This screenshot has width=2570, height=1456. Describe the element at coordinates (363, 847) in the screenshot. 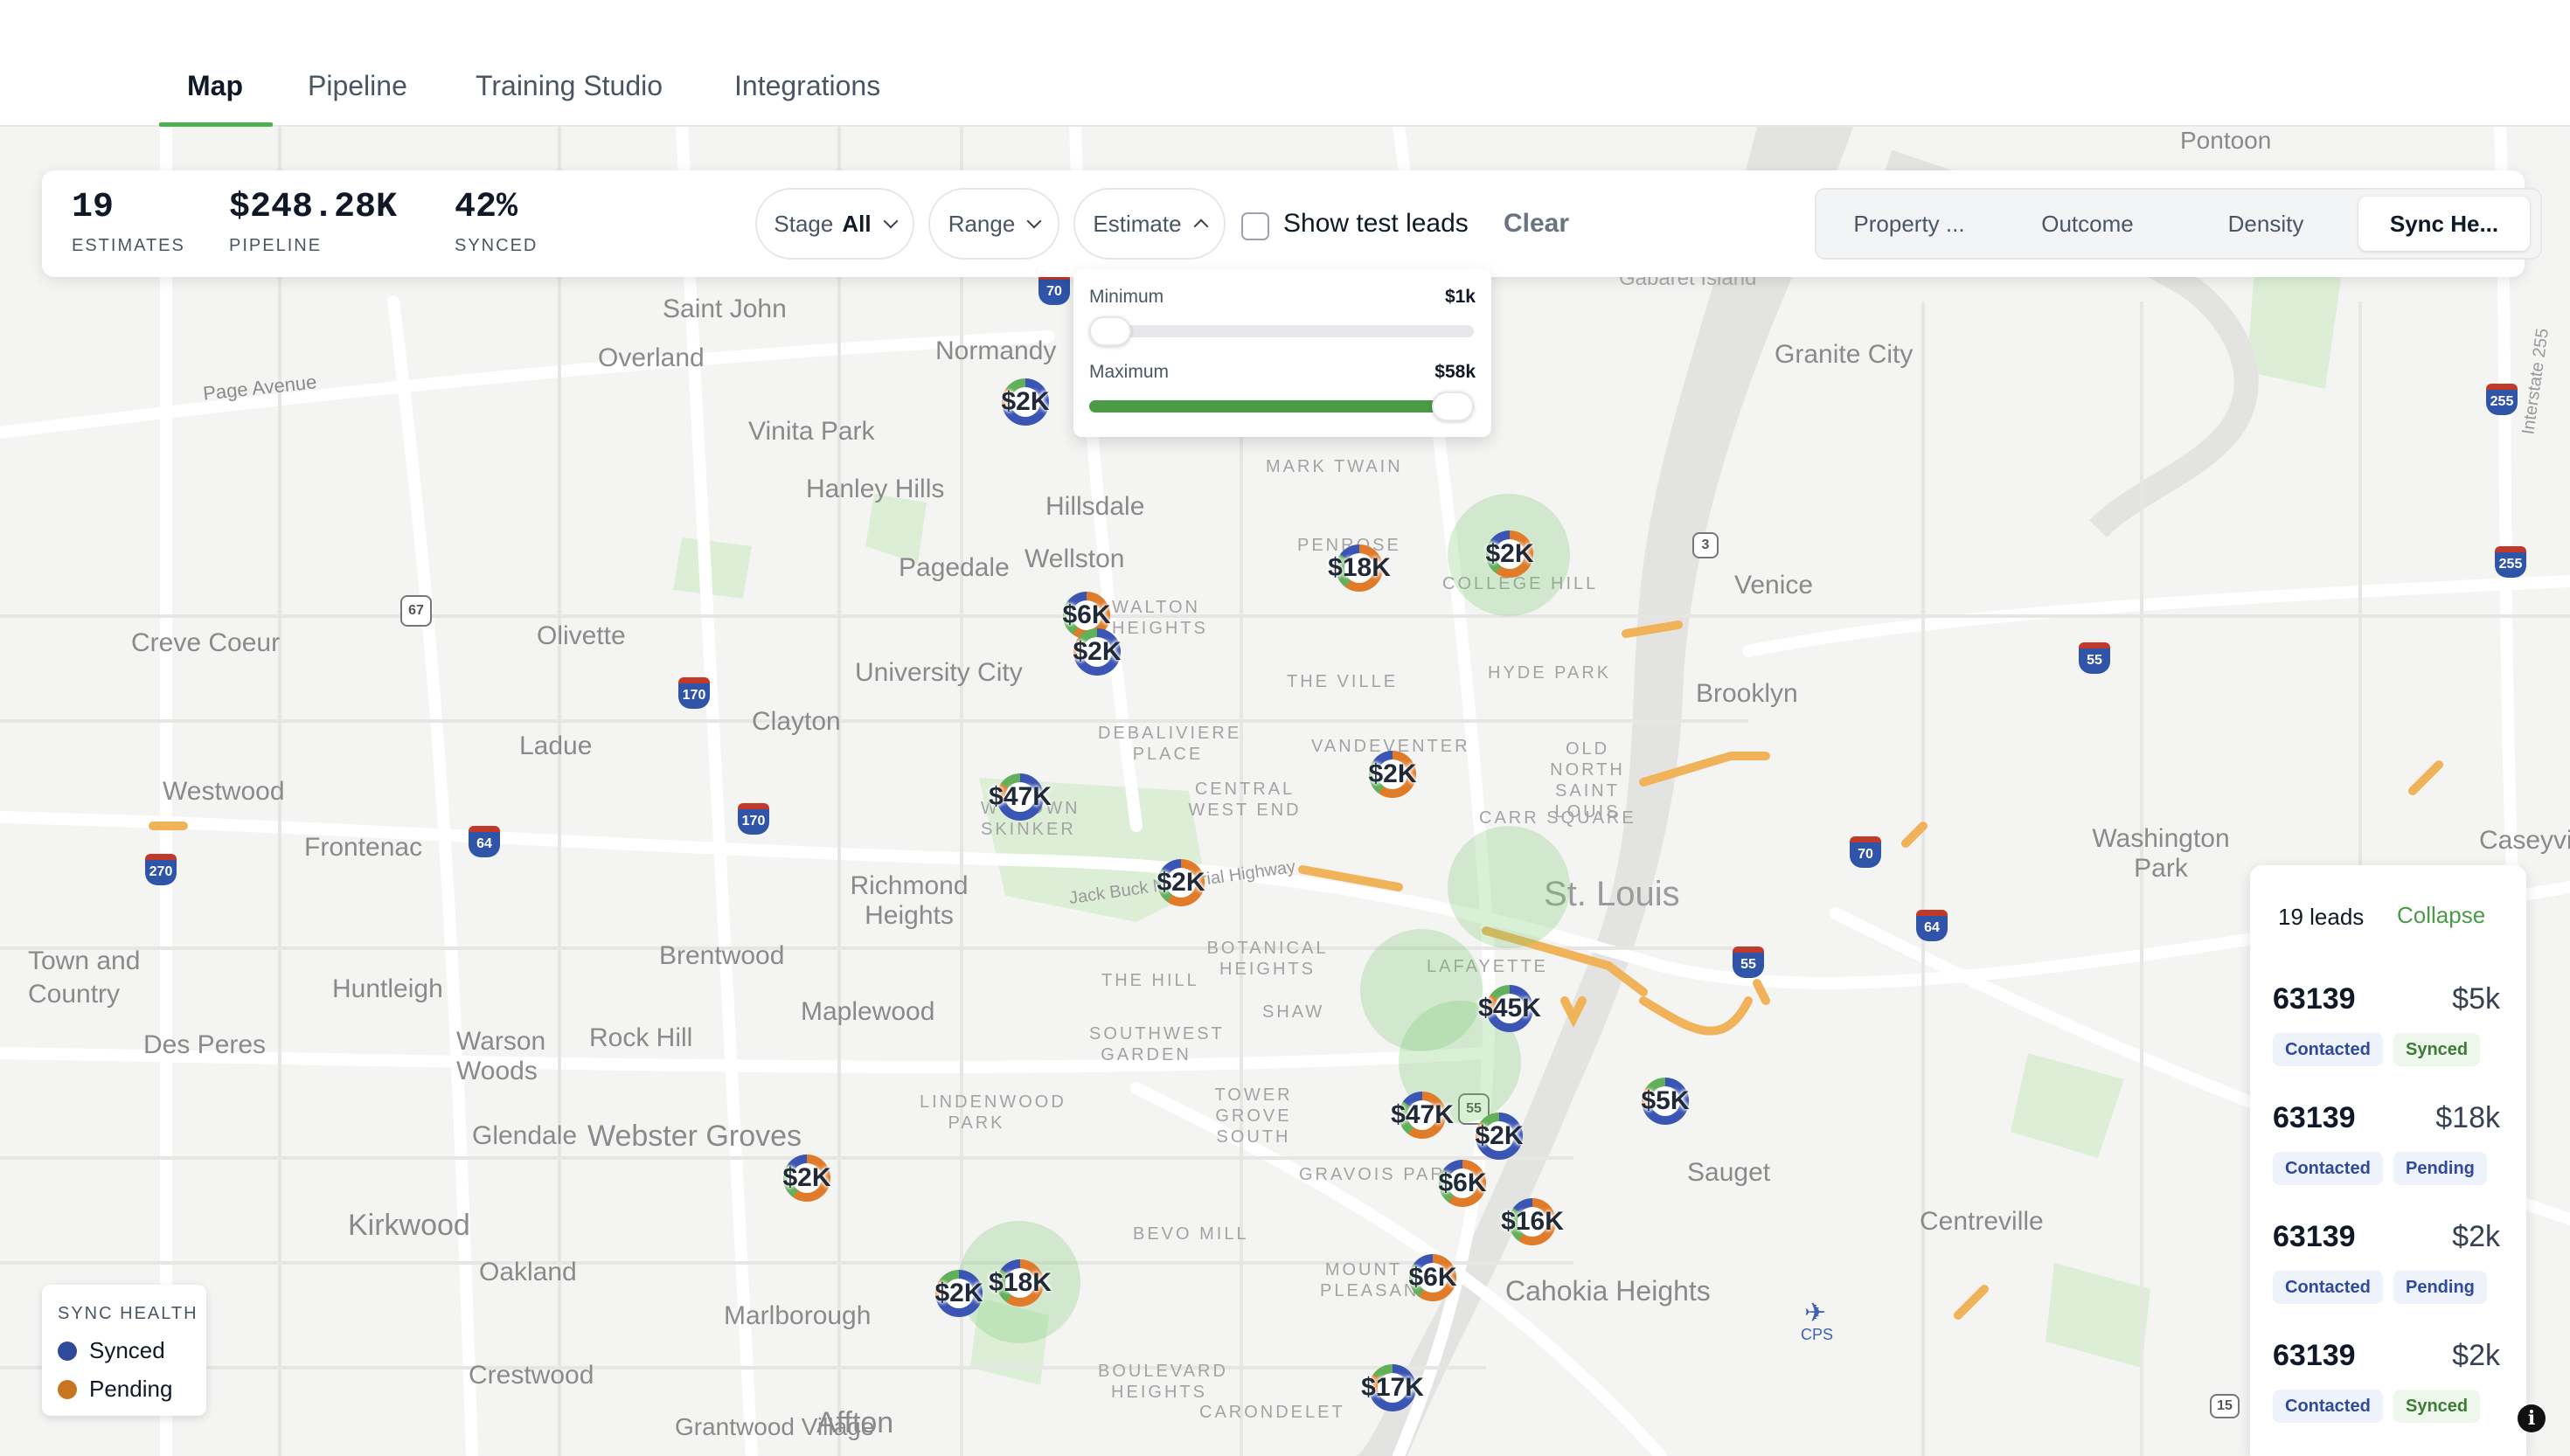

I see `place-label: Frontenac` at that location.